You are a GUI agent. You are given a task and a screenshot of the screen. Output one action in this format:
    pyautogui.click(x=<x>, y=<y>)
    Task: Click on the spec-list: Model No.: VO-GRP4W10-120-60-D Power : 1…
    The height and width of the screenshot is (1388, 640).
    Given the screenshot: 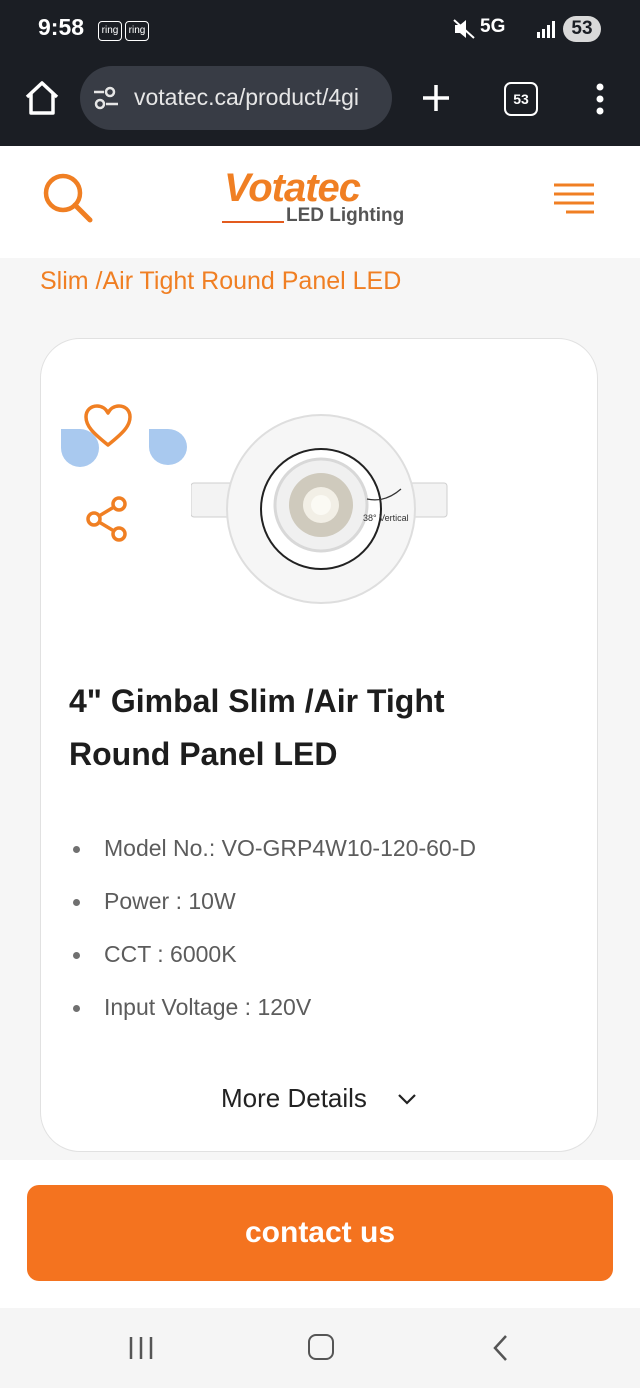 What is the action you would take?
    pyautogui.click(x=273, y=939)
    